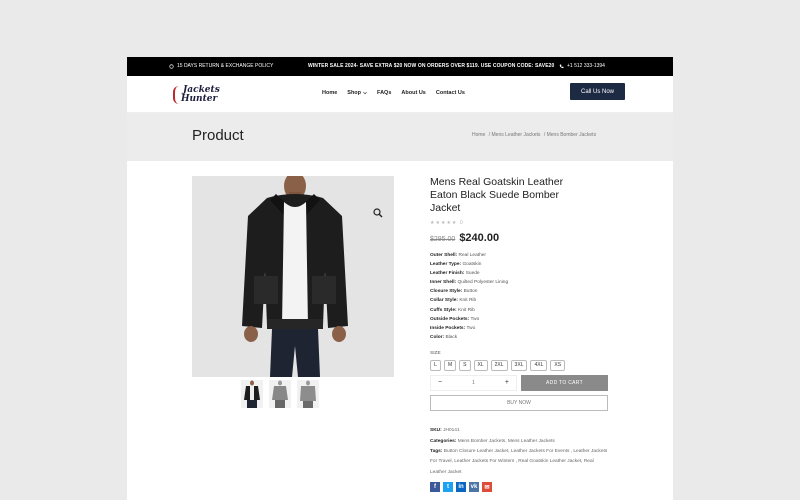 The image size is (800, 500). Describe the element at coordinates (443, 441) in the screenshot. I see `categories-label: Categories:` at that location.